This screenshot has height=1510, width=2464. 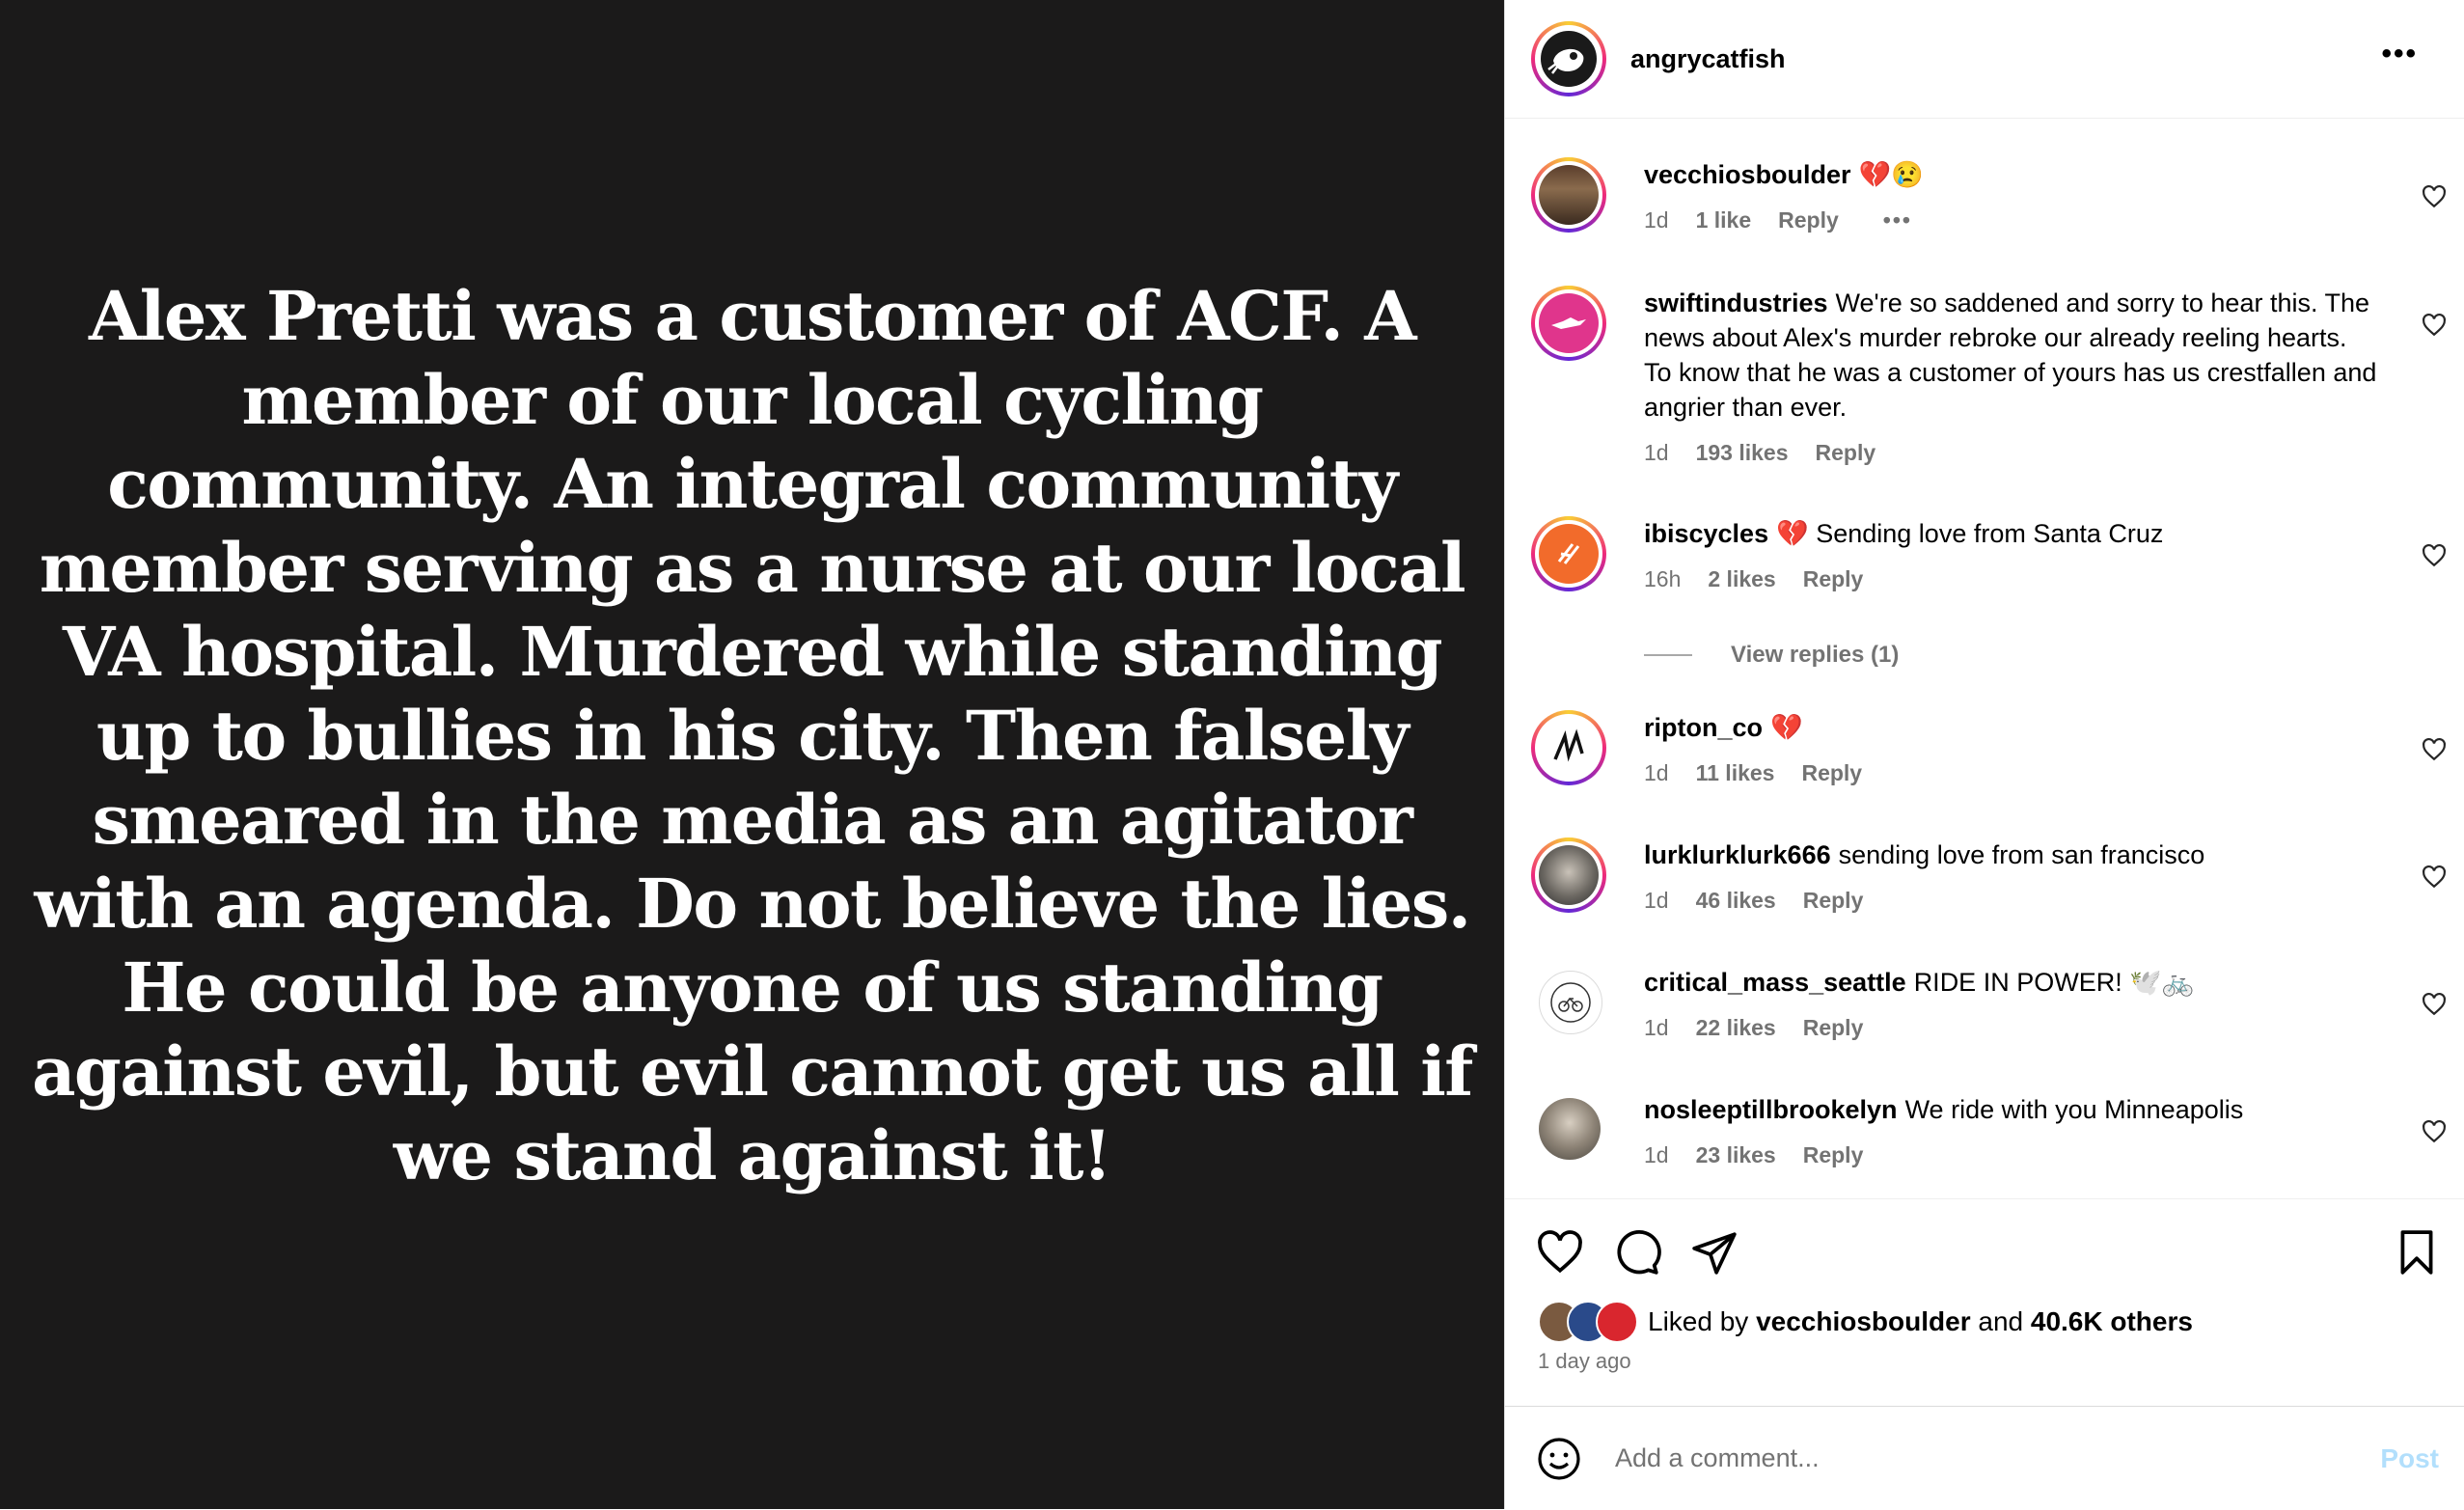 I want to click on comment-username: swiftindustries, so click(x=1736, y=303).